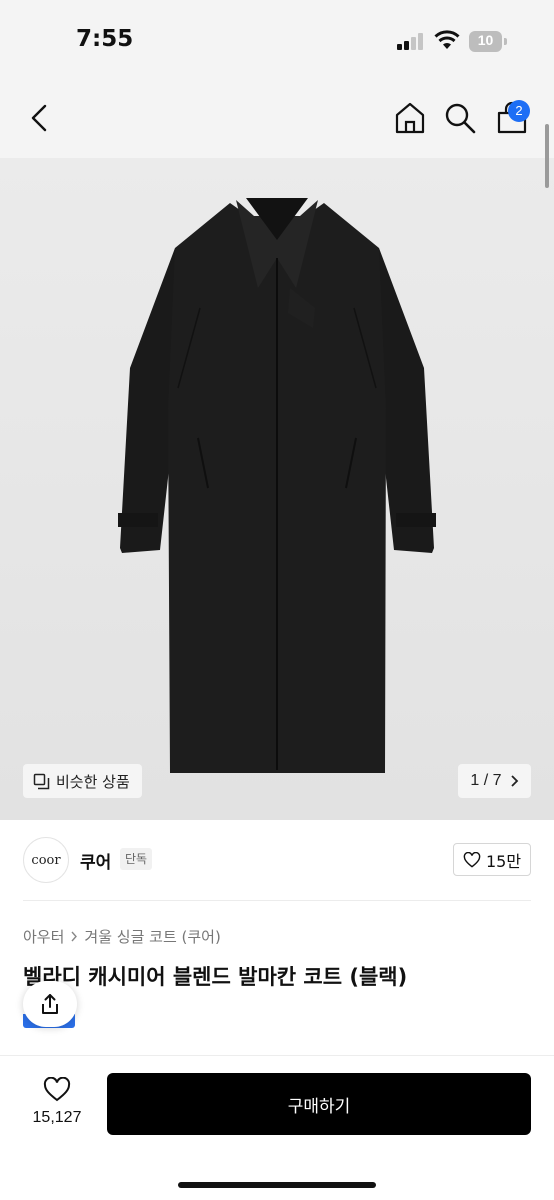 This screenshot has width=554, height=1200. I want to click on divider, so click(277, 900).